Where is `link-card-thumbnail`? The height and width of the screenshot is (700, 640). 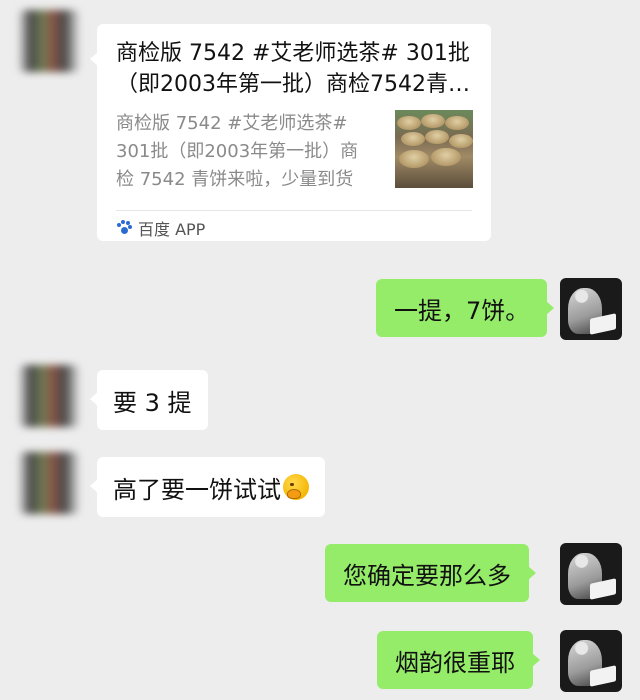
link-card-thumbnail is located at coordinates (434, 149).